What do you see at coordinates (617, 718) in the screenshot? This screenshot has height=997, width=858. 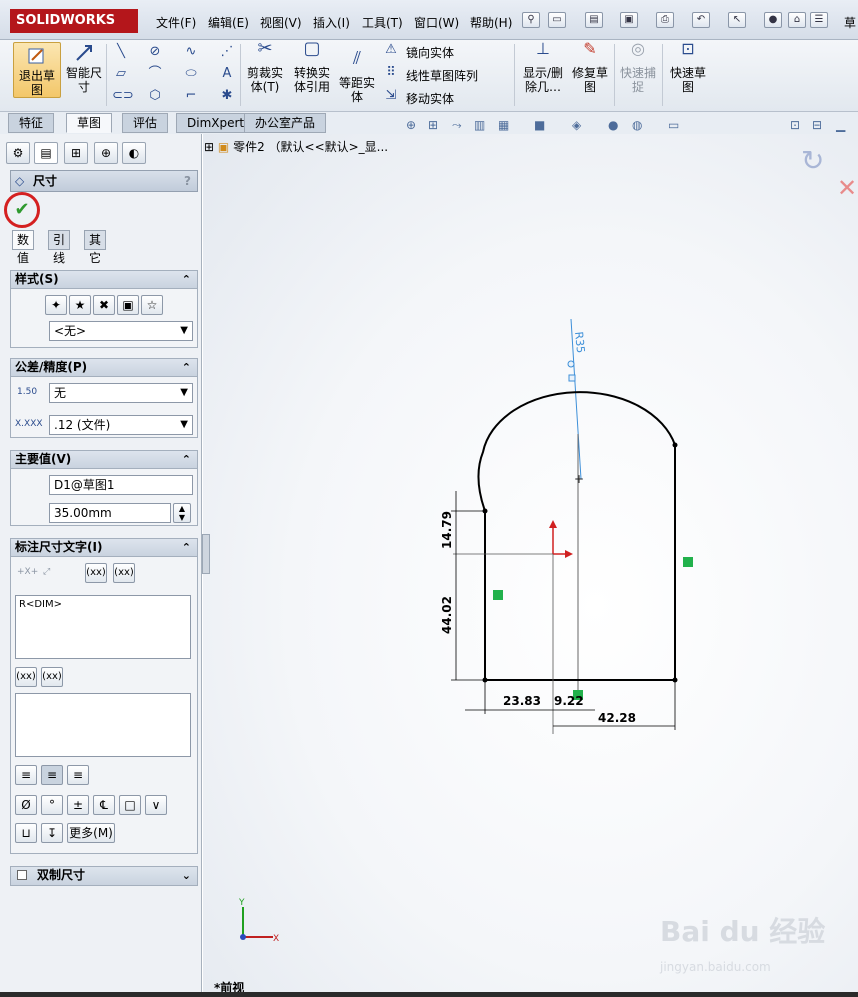 I see `dim-42-28: 42.28` at bounding box center [617, 718].